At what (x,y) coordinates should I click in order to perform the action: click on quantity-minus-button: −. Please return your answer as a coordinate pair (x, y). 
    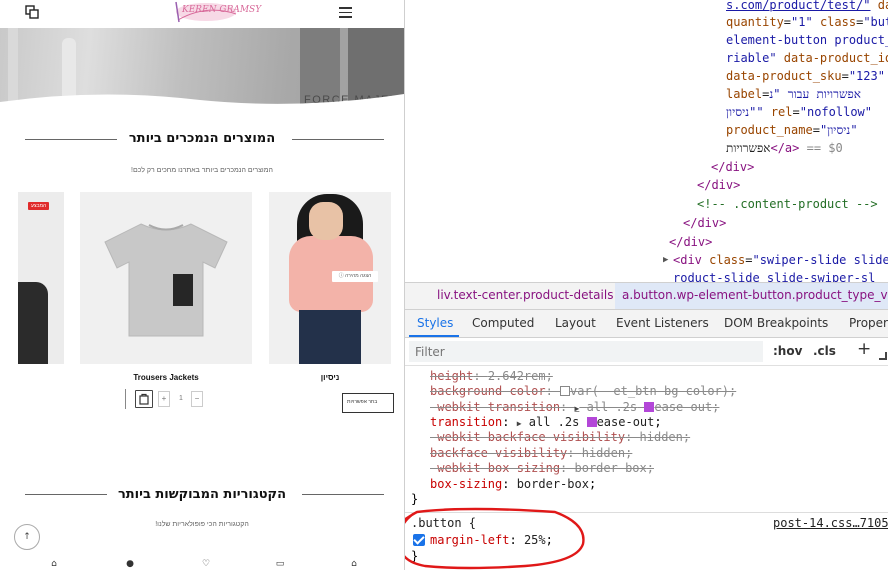
    Looking at the image, I should click on (197, 399).